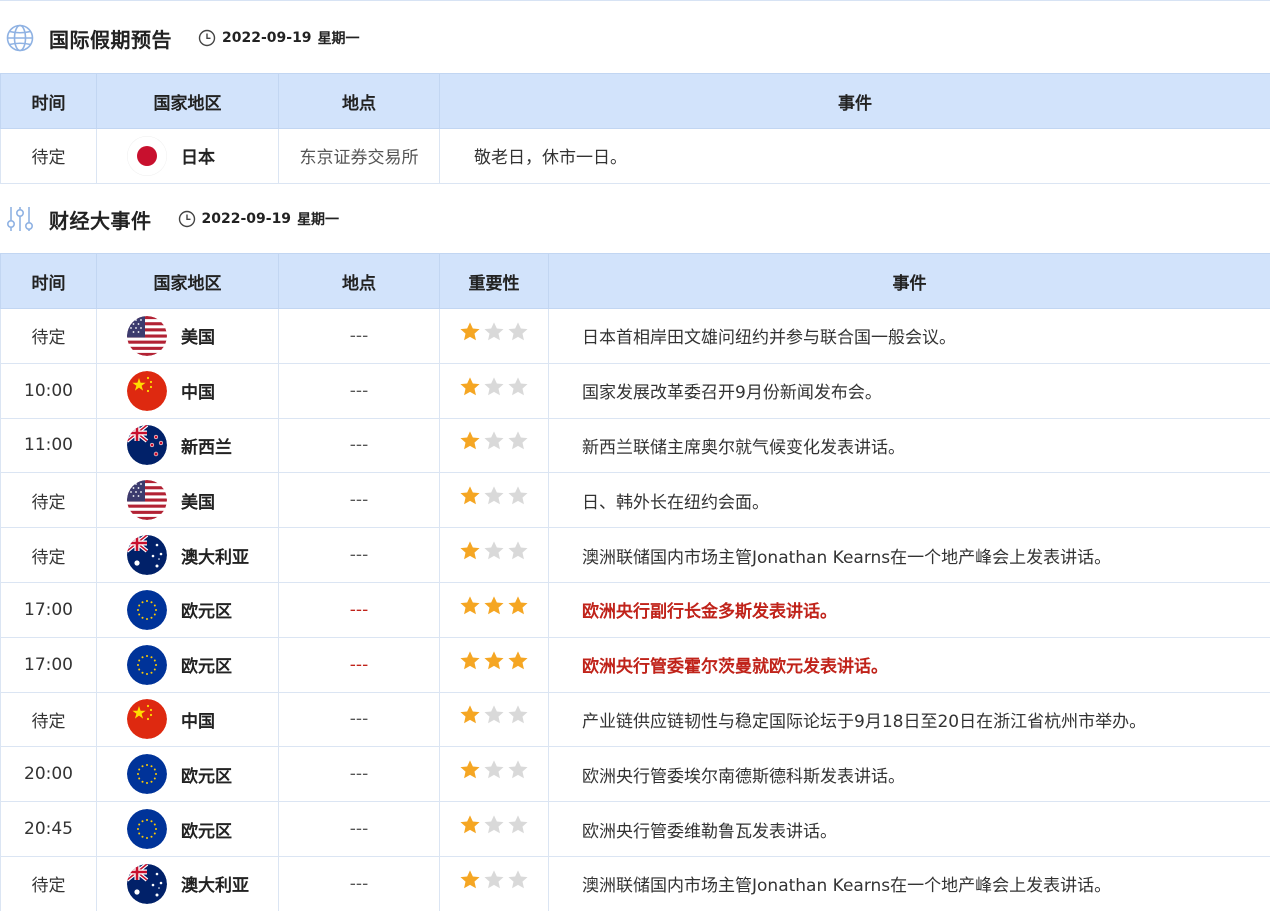  Describe the element at coordinates (147, 555) in the screenshot. I see `australia-flag-icon` at that location.